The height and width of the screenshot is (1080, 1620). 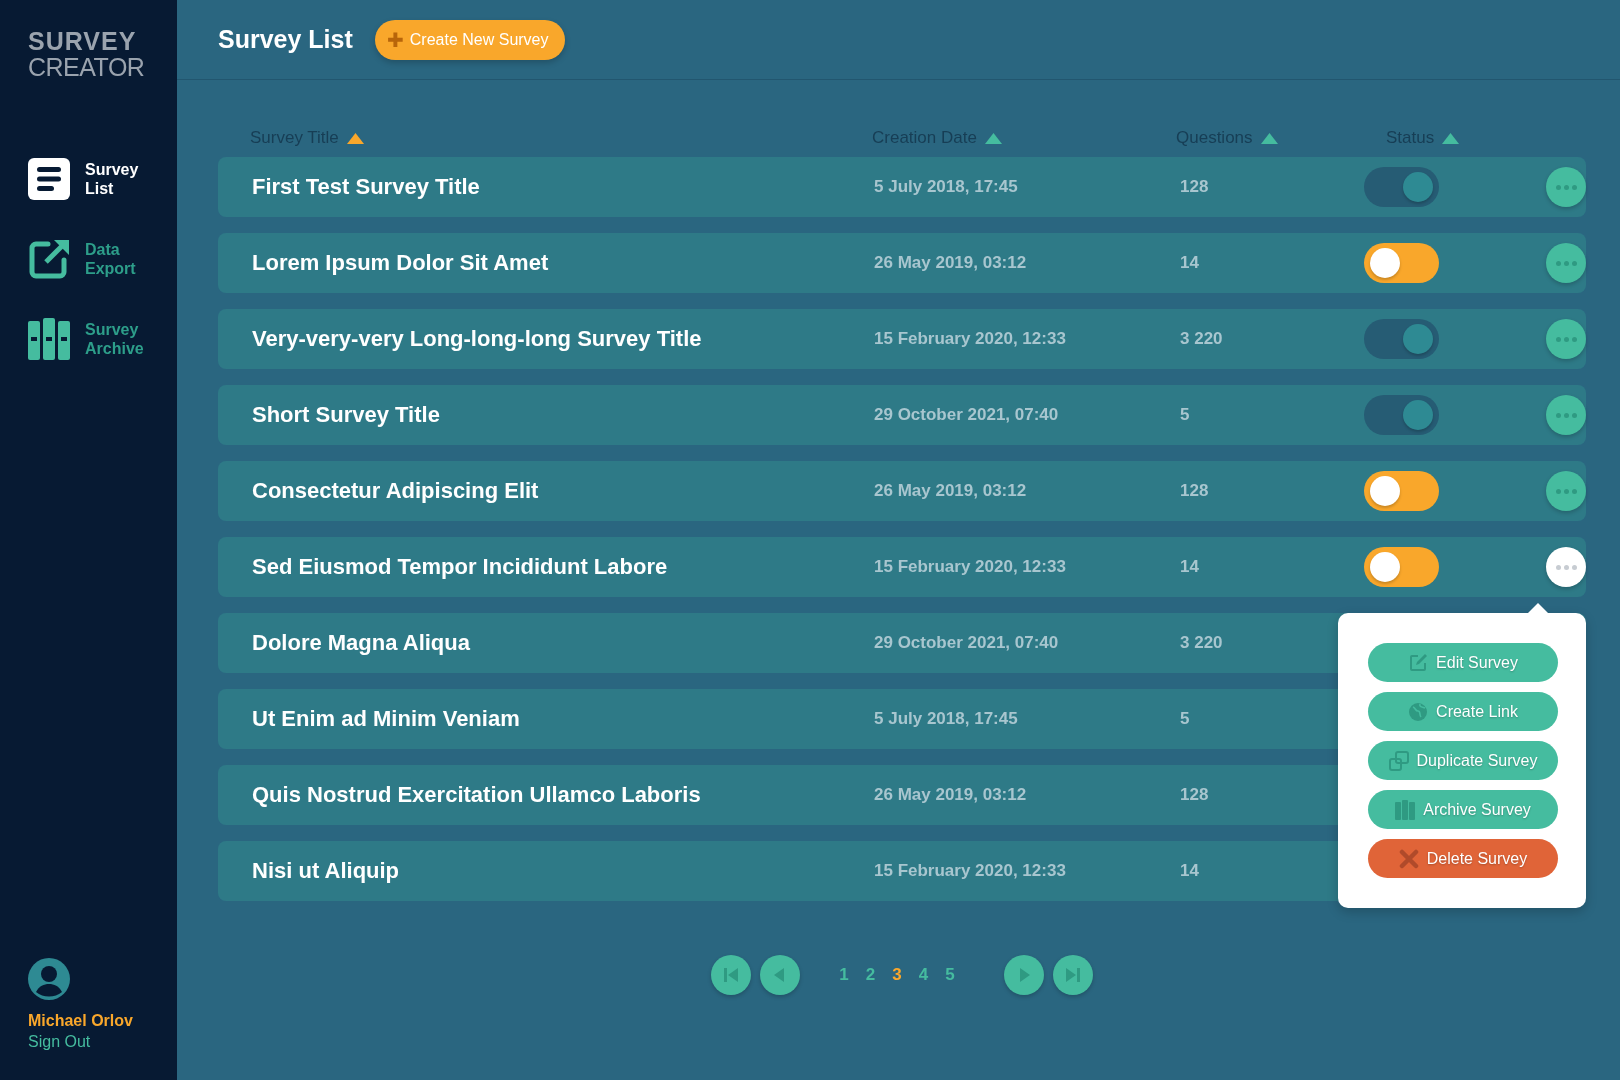 What do you see at coordinates (83, 41) in the screenshot?
I see `logo-text: SURVEY` at bounding box center [83, 41].